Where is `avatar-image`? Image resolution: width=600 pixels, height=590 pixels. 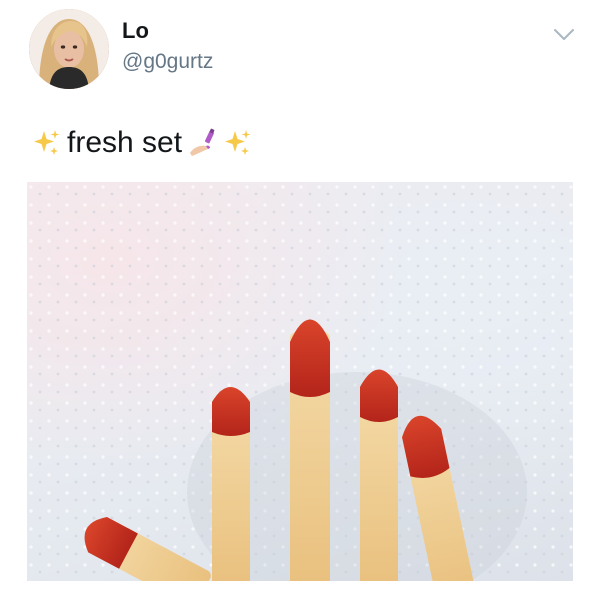
avatar-image is located at coordinates (69, 49).